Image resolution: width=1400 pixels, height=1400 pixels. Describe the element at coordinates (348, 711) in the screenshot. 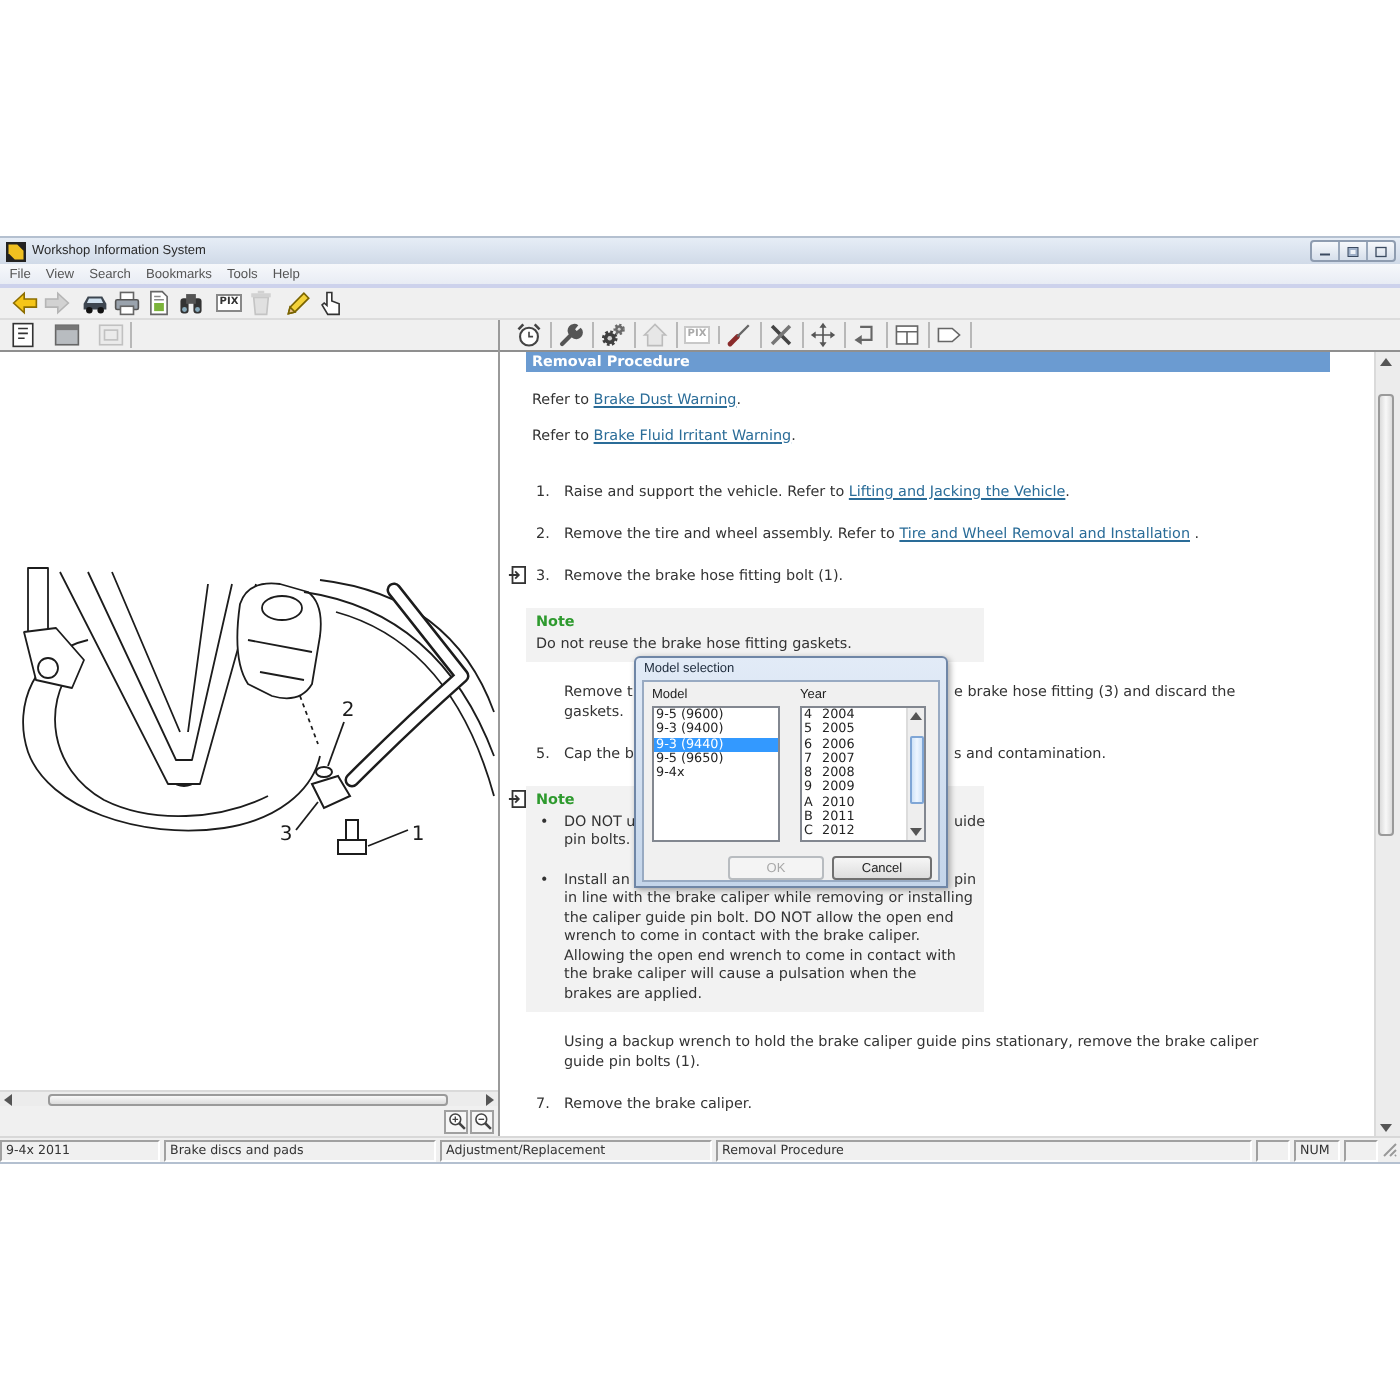

I see `callout-number: 2` at that location.